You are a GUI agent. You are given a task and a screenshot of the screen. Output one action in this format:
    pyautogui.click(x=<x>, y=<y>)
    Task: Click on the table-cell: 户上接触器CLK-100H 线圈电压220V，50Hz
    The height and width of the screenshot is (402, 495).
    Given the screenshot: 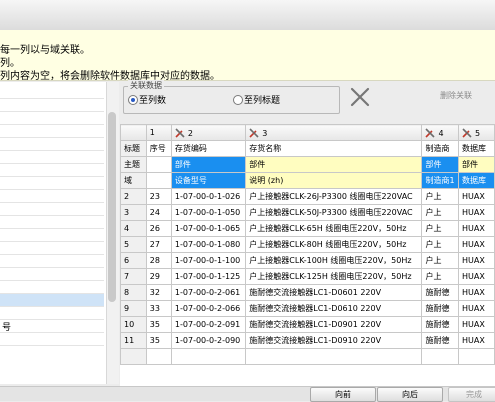 What is the action you would take?
    pyautogui.click(x=334, y=260)
    